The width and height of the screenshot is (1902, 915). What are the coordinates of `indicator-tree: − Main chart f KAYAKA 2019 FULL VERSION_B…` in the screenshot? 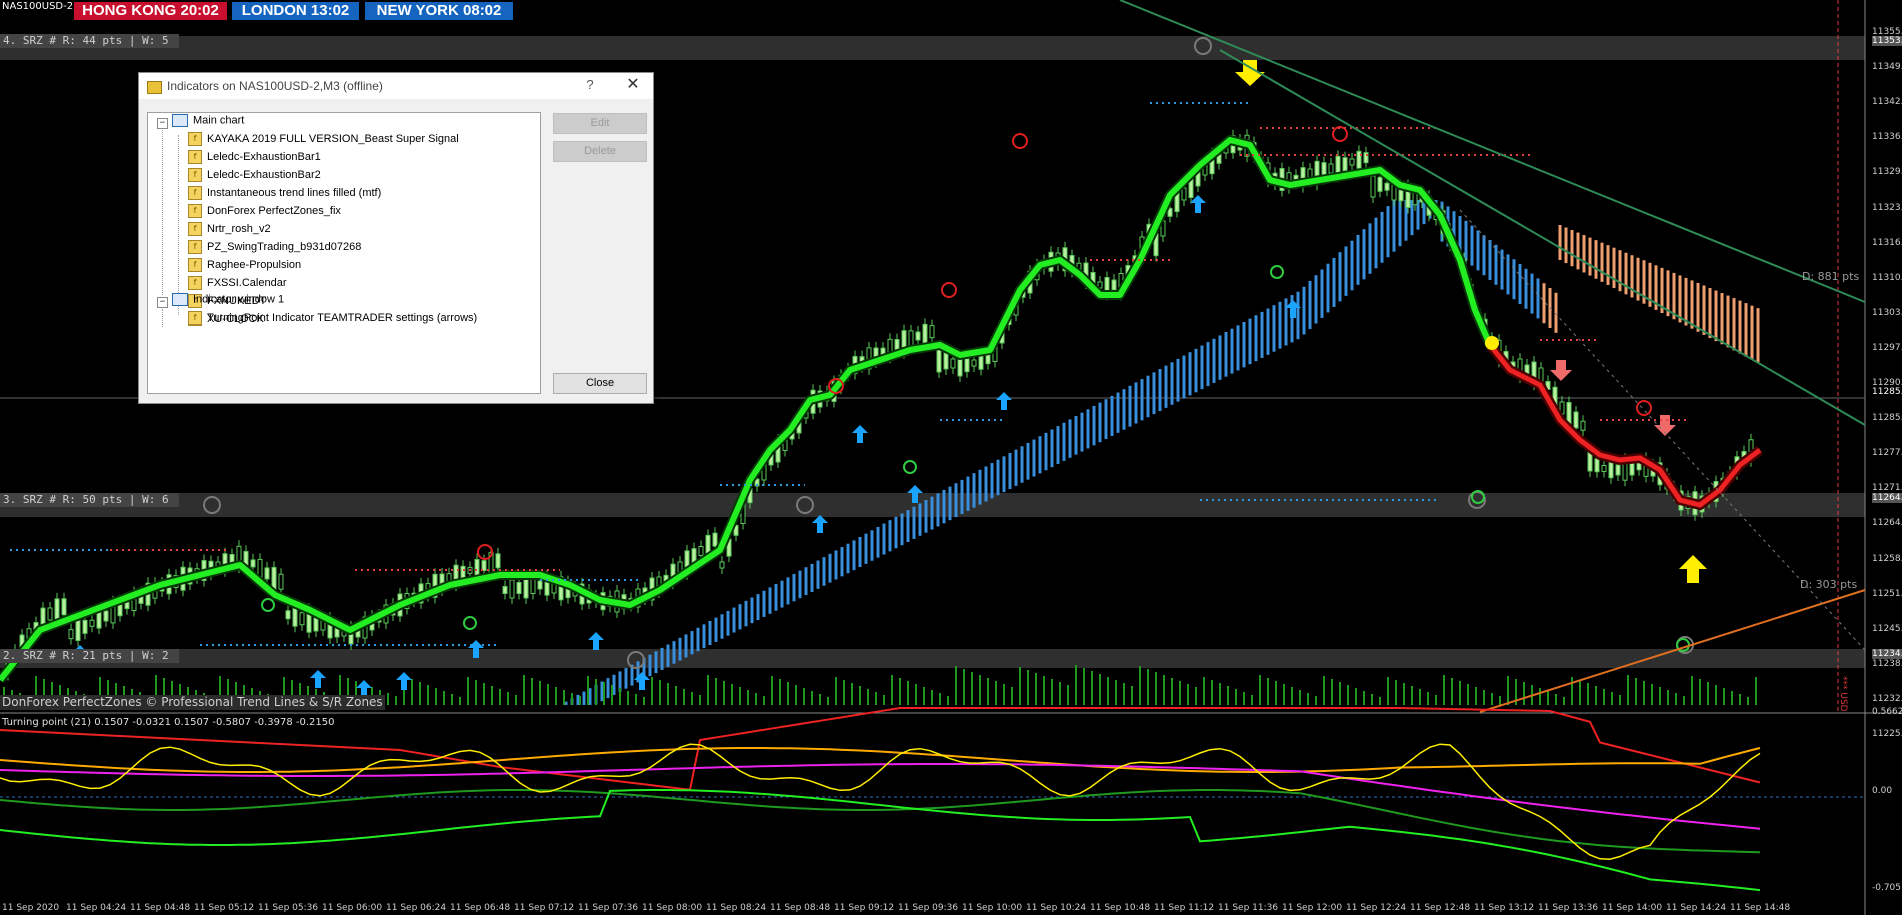 It's located at (344, 253).